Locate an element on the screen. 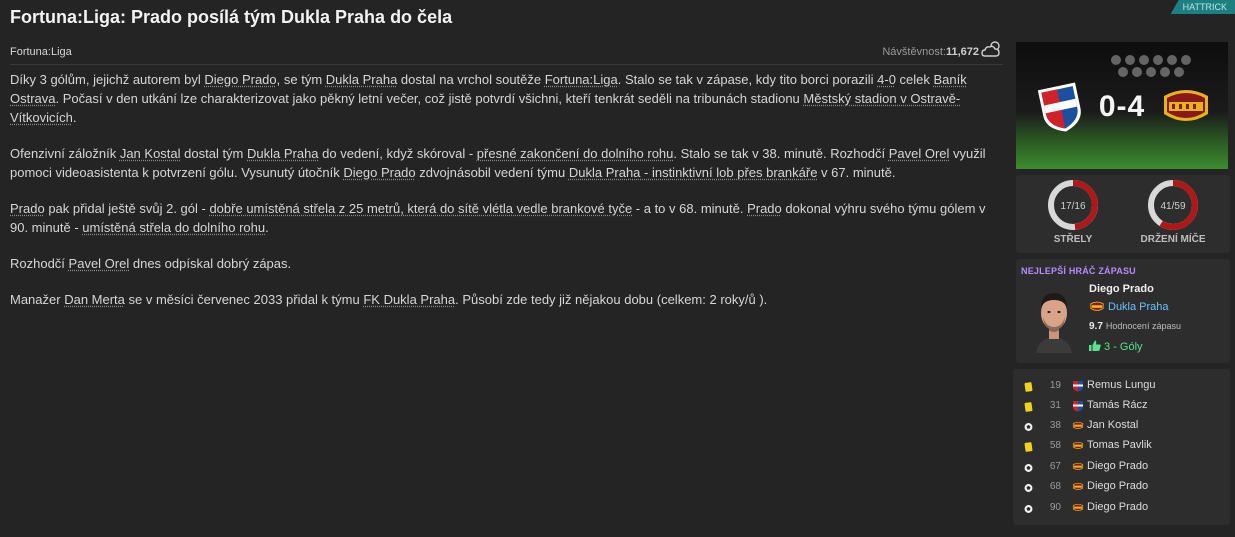 The width and height of the screenshot is (1235, 537). motm-rating-label: Hodnocení zápasu is located at coordinates (1143, 326).